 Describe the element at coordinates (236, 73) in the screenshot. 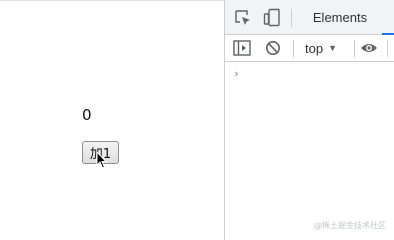

I see `console-prompt: ›` at that location.